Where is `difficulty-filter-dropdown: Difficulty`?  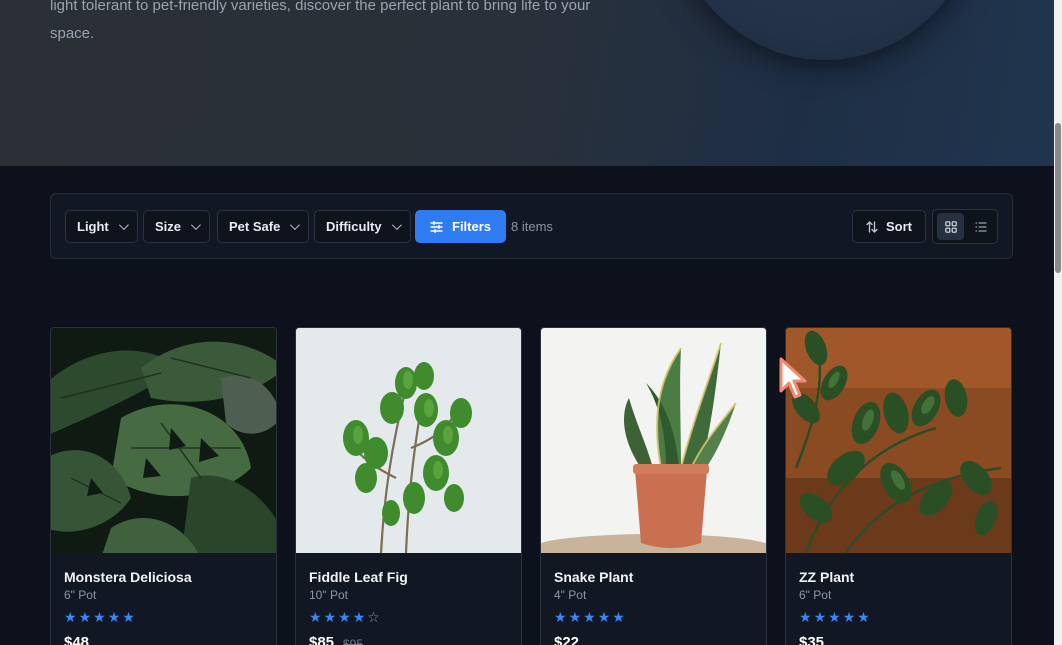
difficulty-filter-dropdown: Difficulty is located at coordinates (362, 226).